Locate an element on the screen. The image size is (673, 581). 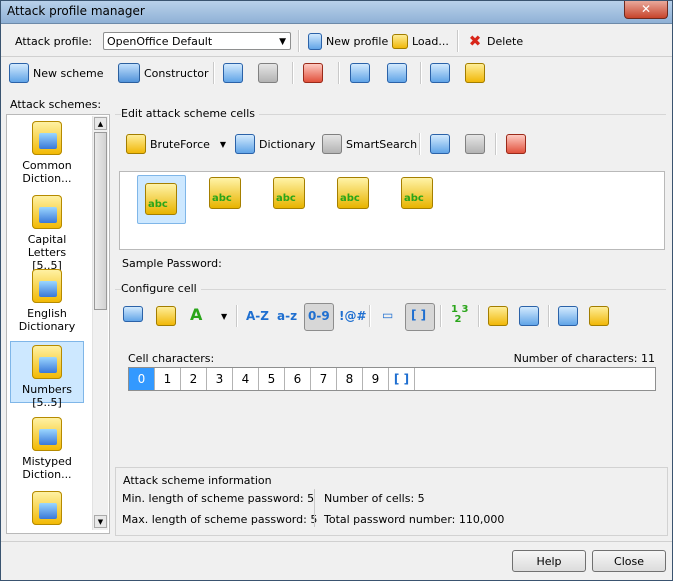
tools-icon is located at coordinates (129, 73).